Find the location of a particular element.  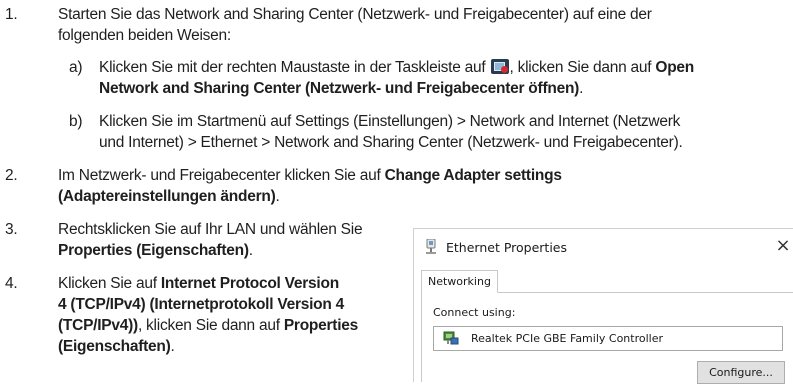

step-text-line: Properties (Eigenschaften). is located at coordinates (155, 251).